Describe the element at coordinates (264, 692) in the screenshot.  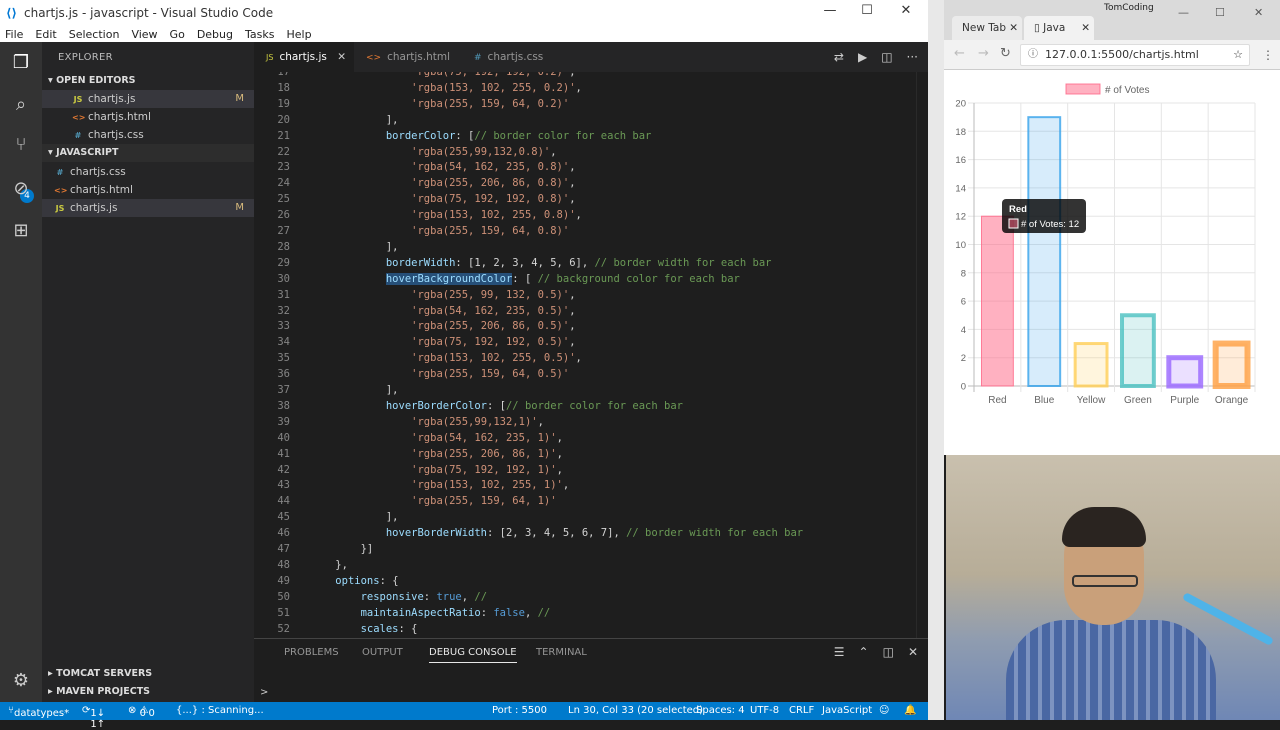
I see `console-prompt: >` at that location.